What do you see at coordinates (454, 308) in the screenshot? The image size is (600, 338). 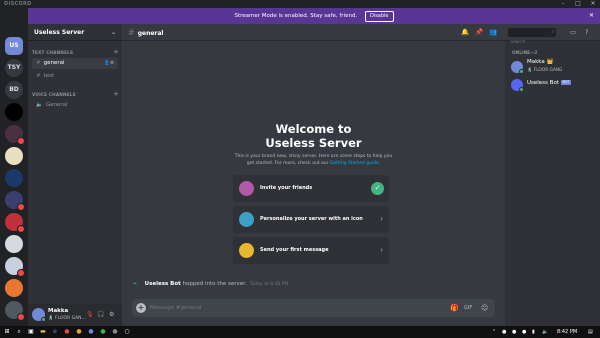 I see `gift-icon: 🎁` at bounding box center [454, 308].